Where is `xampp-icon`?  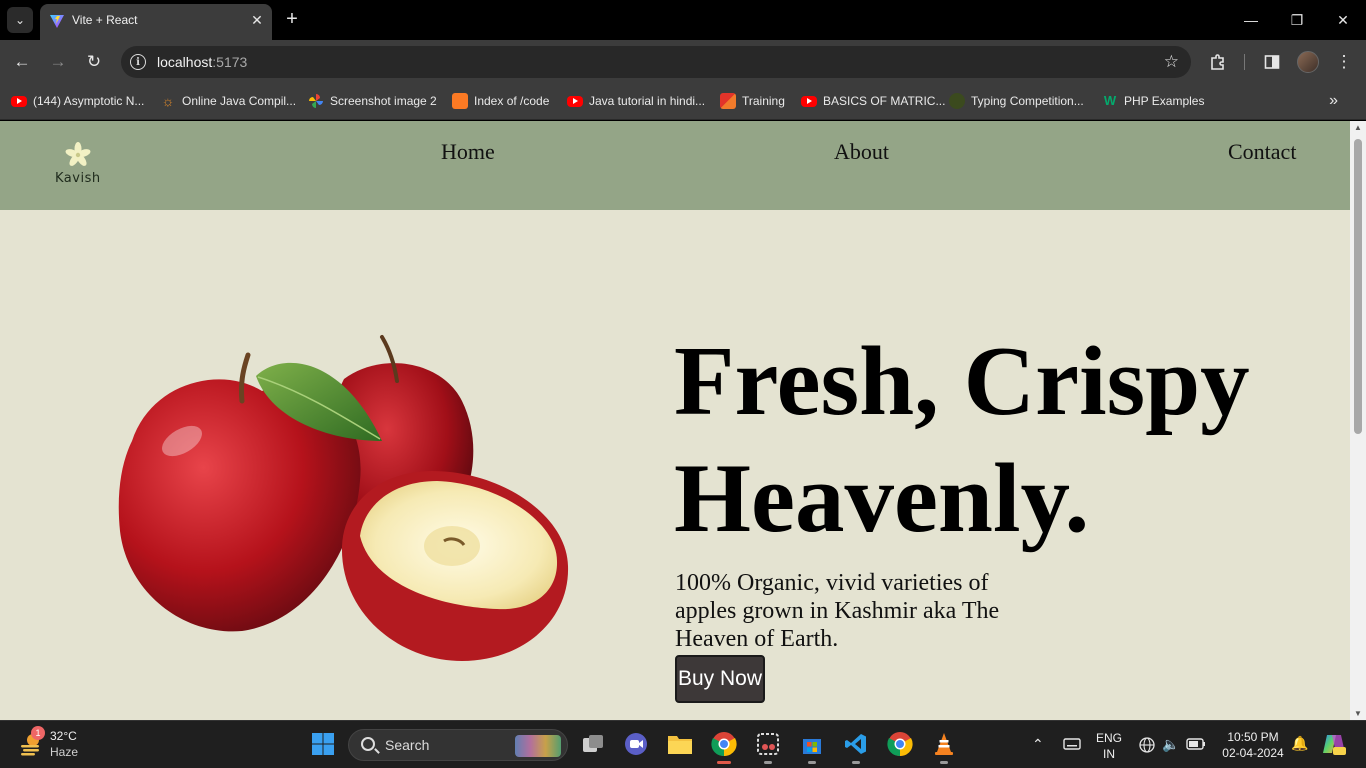 xampp-icon is located at coordinates (460, 101).